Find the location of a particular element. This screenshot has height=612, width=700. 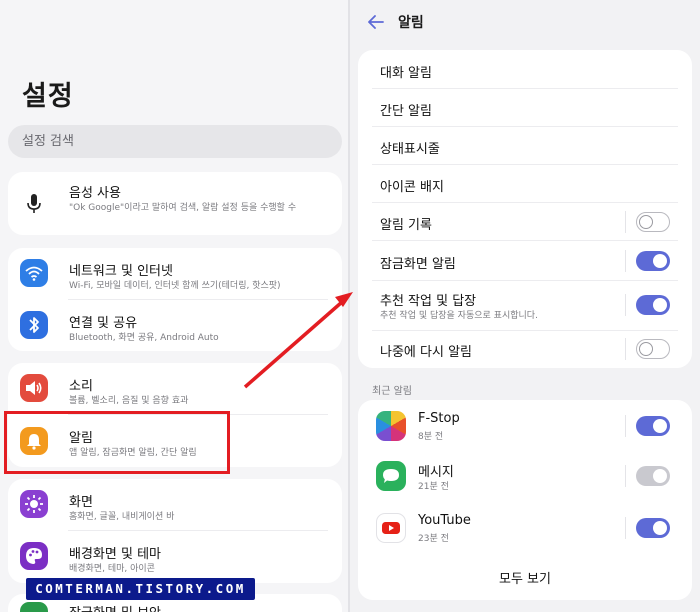

app-name: 메시지 is located at coordinates (436, 472).